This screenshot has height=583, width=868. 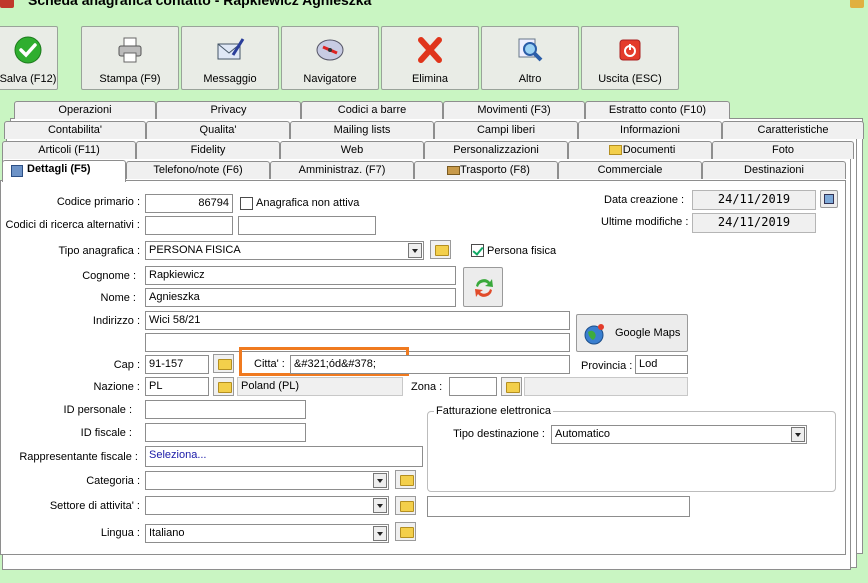 I want to click on tab-trasporto: Trasporto (F8), so click(x=486, y=170).